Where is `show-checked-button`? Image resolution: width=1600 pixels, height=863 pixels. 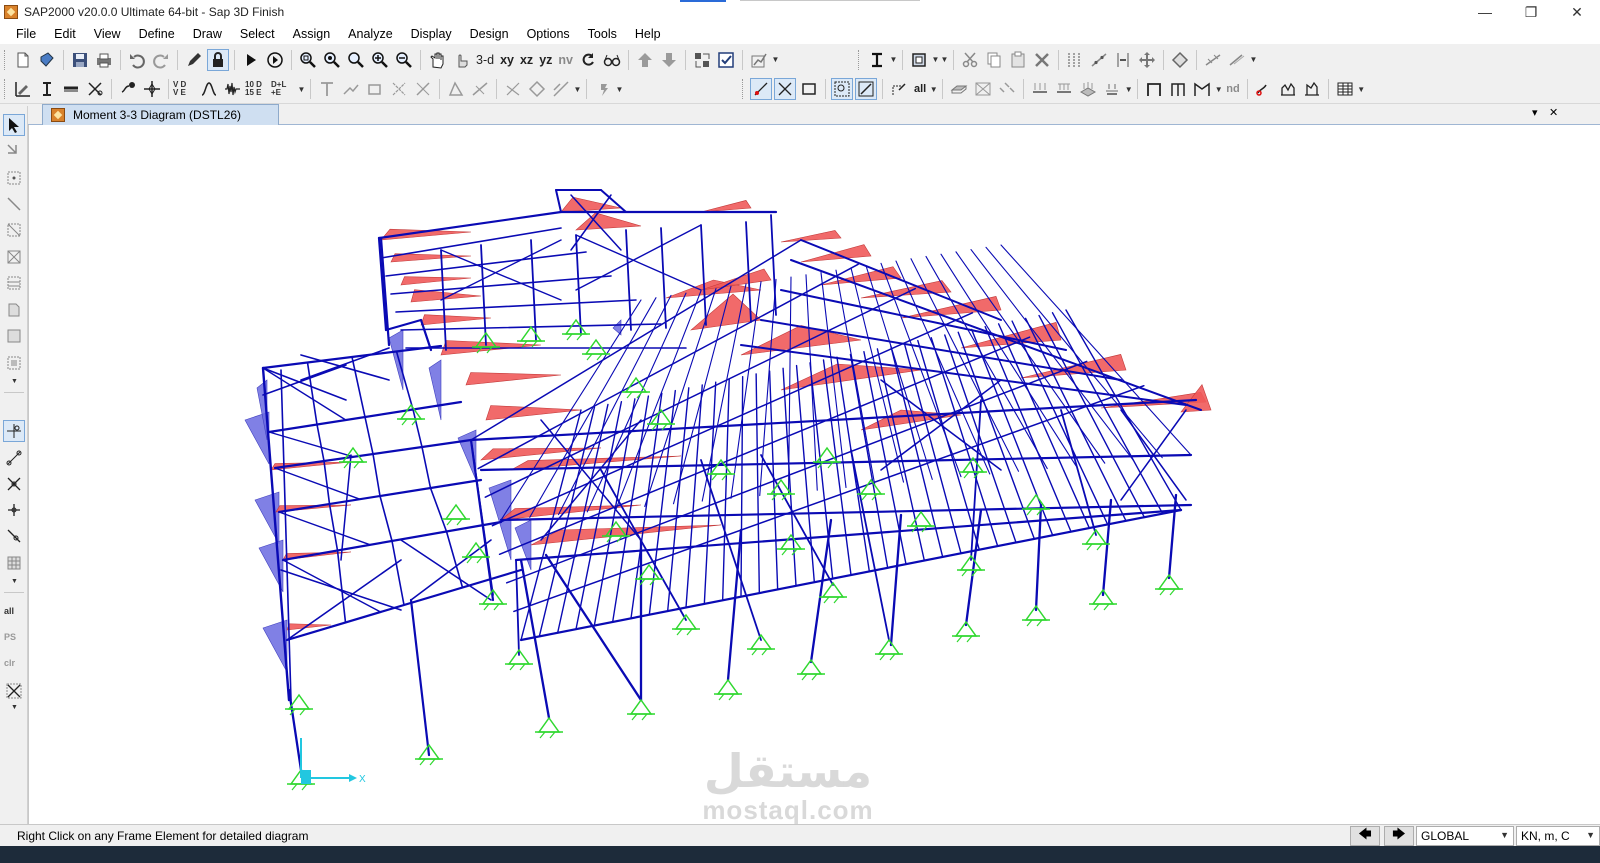
show-checked-button is located at coordinates (726, 60).